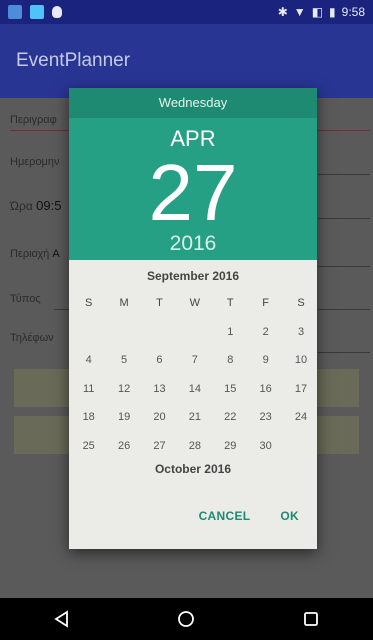 The height and width of the screenshot is (640, 373). Describe the element at coordinates (33, 120) in the screenshot. I see `description-label: Περιγραφ` at that location.